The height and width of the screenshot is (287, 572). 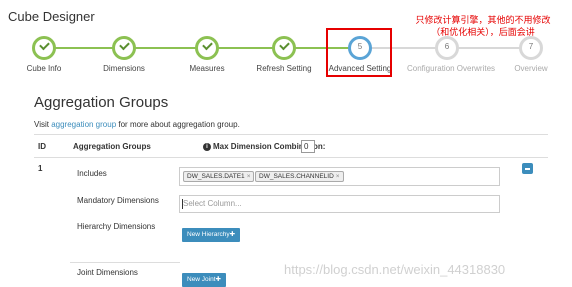 What do you see at coordinates (211, 235) in the screenshot?
I see `new-hierarchy-button: New Hierarchy✚` at bounding box center [211, 235].